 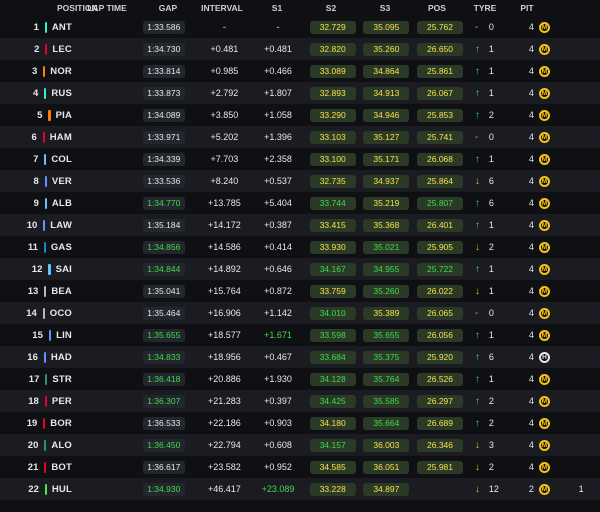 I want to click on position-change-count: 2, so click(x=491, y=247).